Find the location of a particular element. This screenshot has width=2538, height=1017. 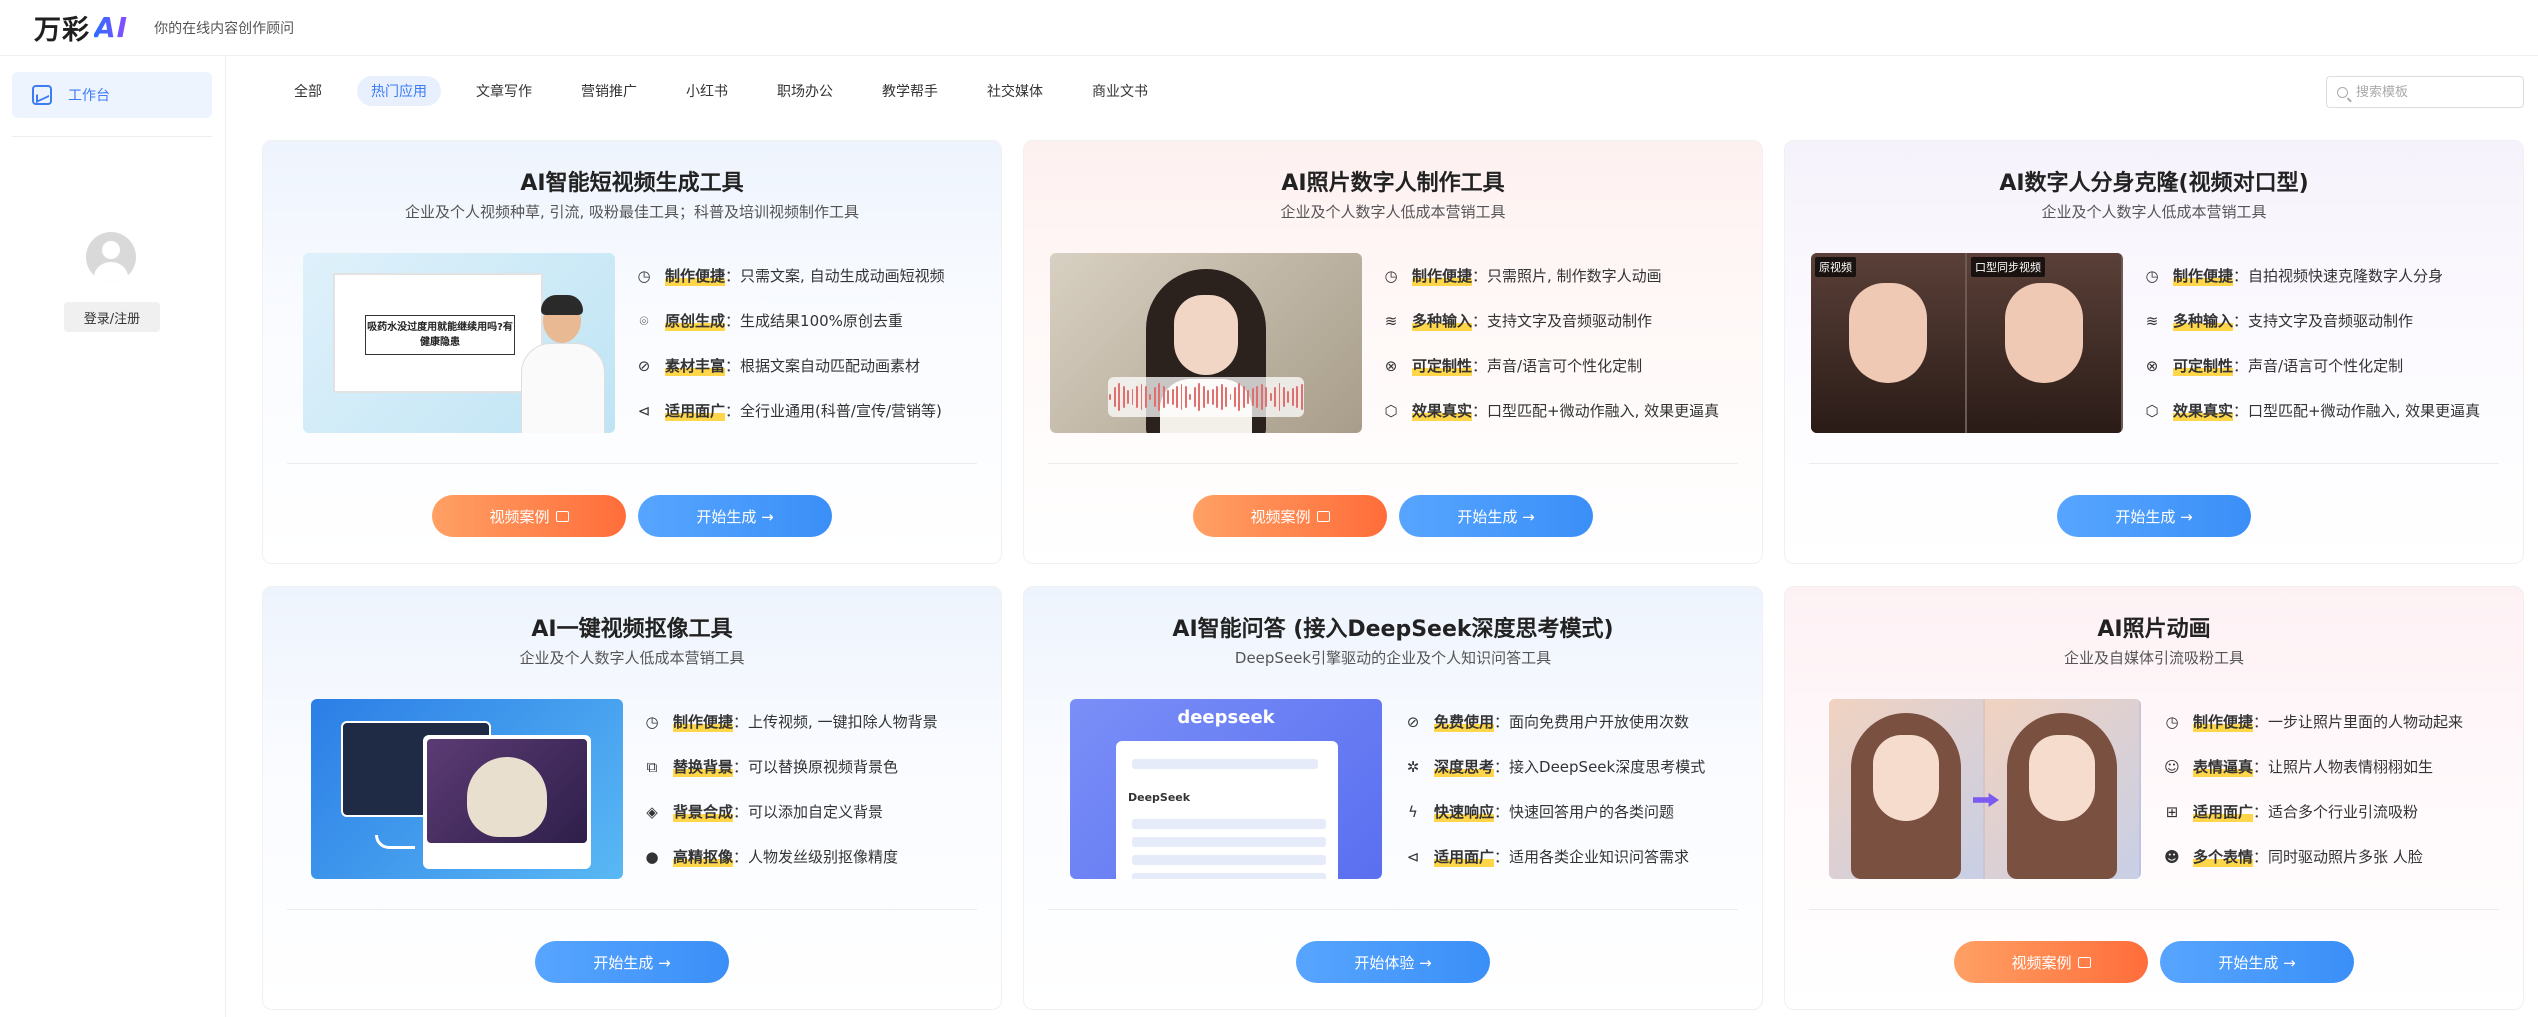

tab-teaching: 教学帮手 is located at coordinates (910, 91).